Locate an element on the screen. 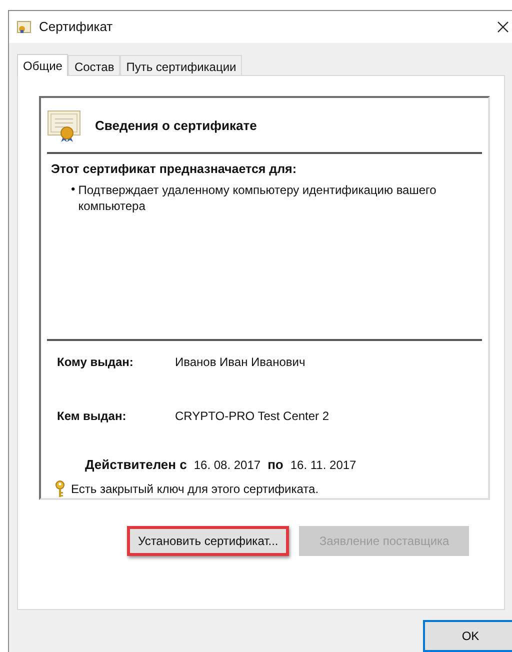 This screenshot has height=652, width=512. tab: Путь сертификации is located at coordinates (181, 64).